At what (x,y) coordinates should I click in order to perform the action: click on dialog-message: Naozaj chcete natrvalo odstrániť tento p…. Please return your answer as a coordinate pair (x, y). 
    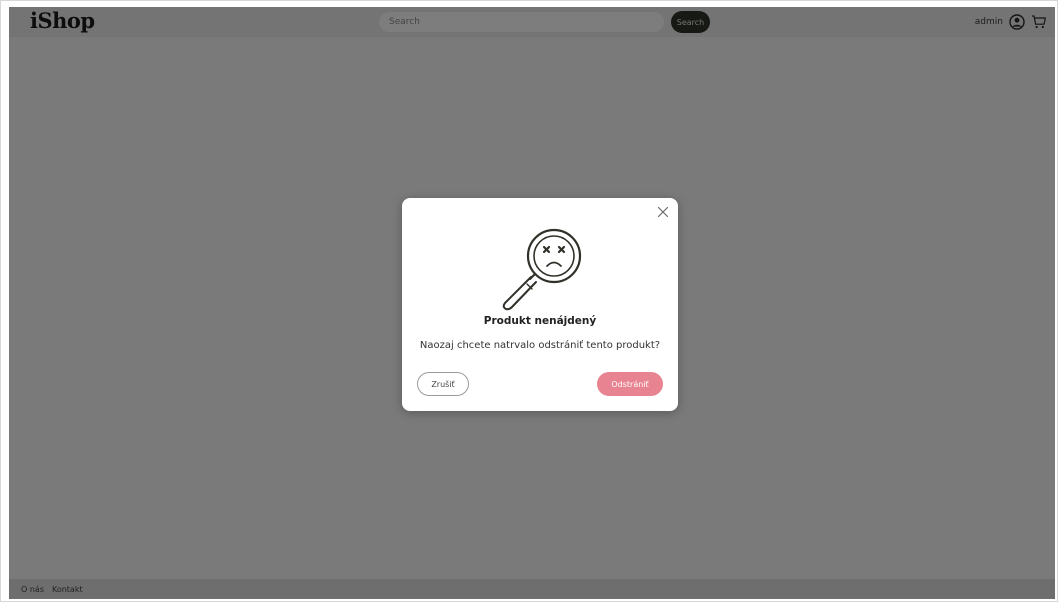
    Looking at the image, I should click on (540, 345).